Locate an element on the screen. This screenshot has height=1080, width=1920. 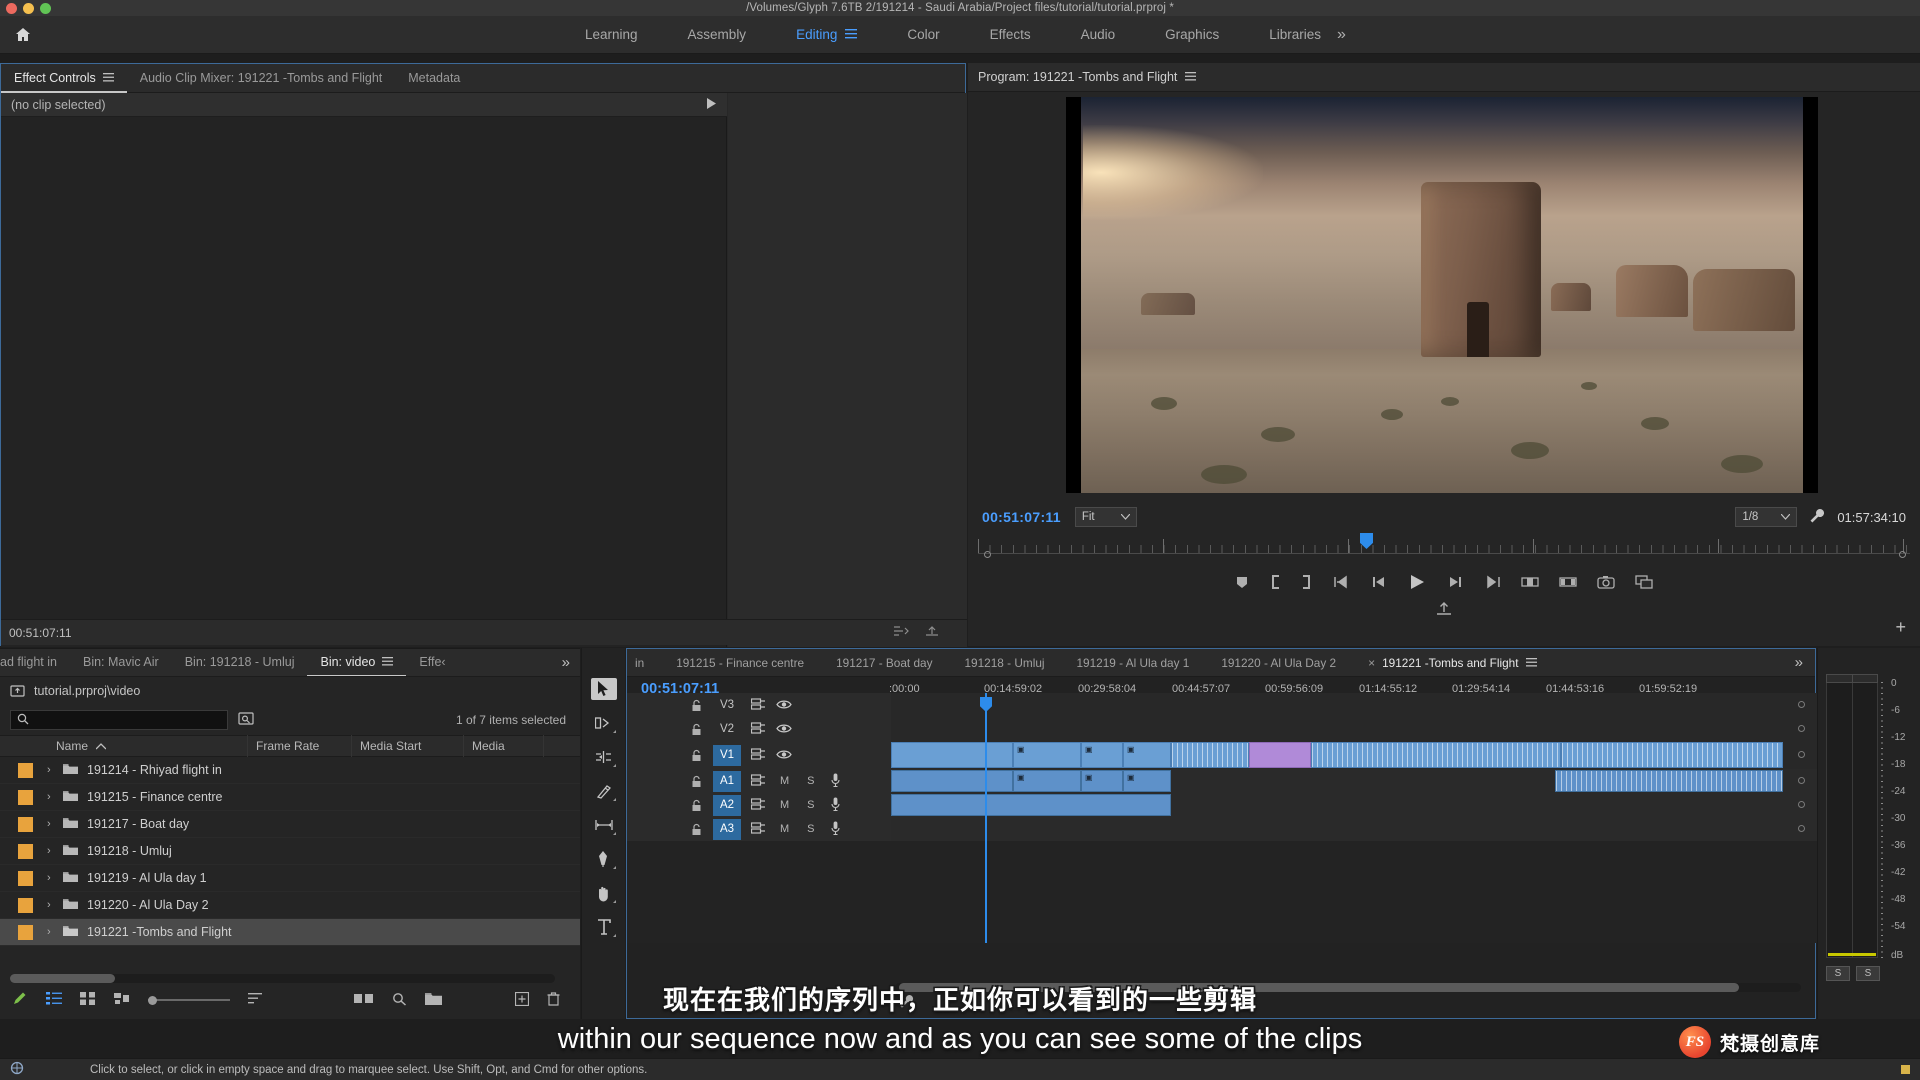
step-back-button is located at coordinates (1379, 582).